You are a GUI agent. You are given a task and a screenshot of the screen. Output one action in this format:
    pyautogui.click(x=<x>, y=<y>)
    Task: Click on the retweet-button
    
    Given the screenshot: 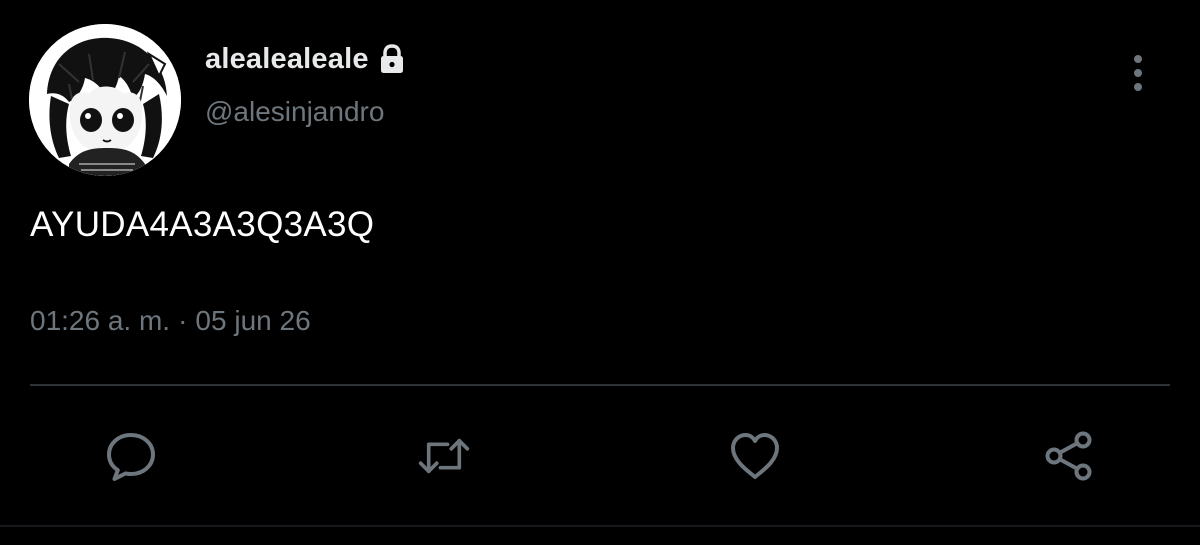 What is the action you would take?
    pyautogui.click(x=444, y=456)
    